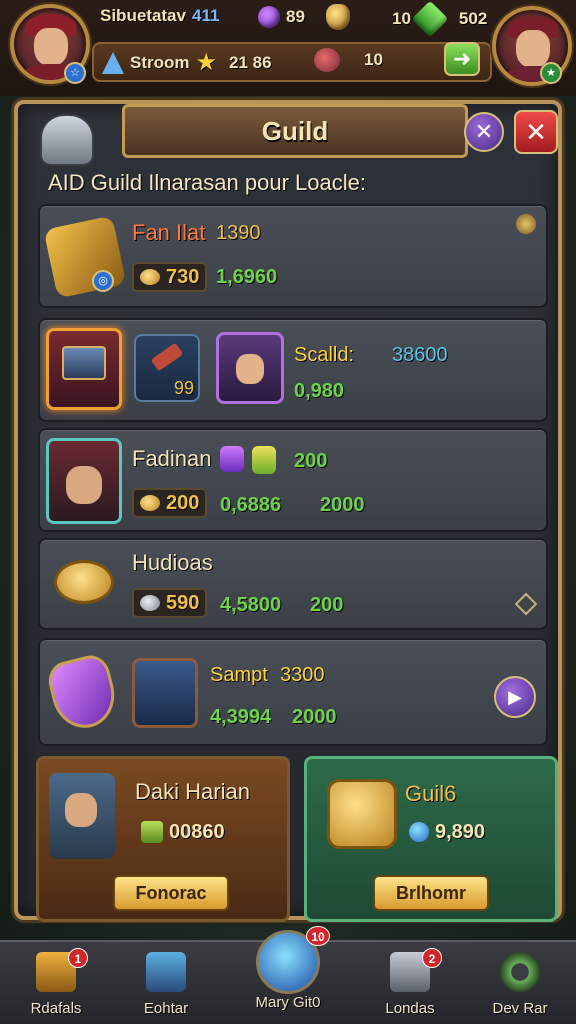 This screenshot has height=1024, width=576. What do you see at coordinates (295, 16) in the screenshot?
I see `purple-currency-value: 89` at bounding box center [295, 16].